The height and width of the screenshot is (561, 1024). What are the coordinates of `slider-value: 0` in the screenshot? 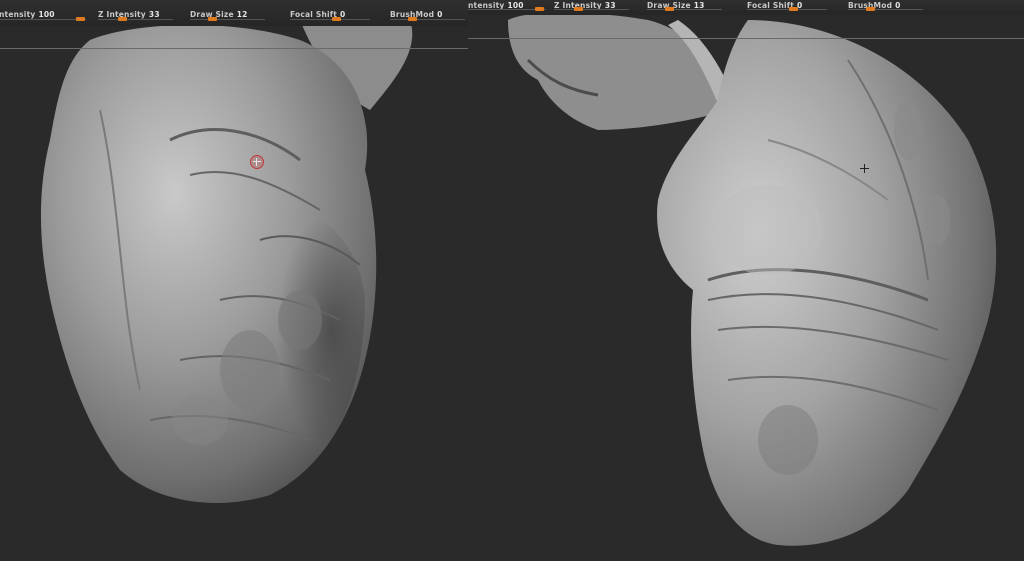 It's located at (440, 14).